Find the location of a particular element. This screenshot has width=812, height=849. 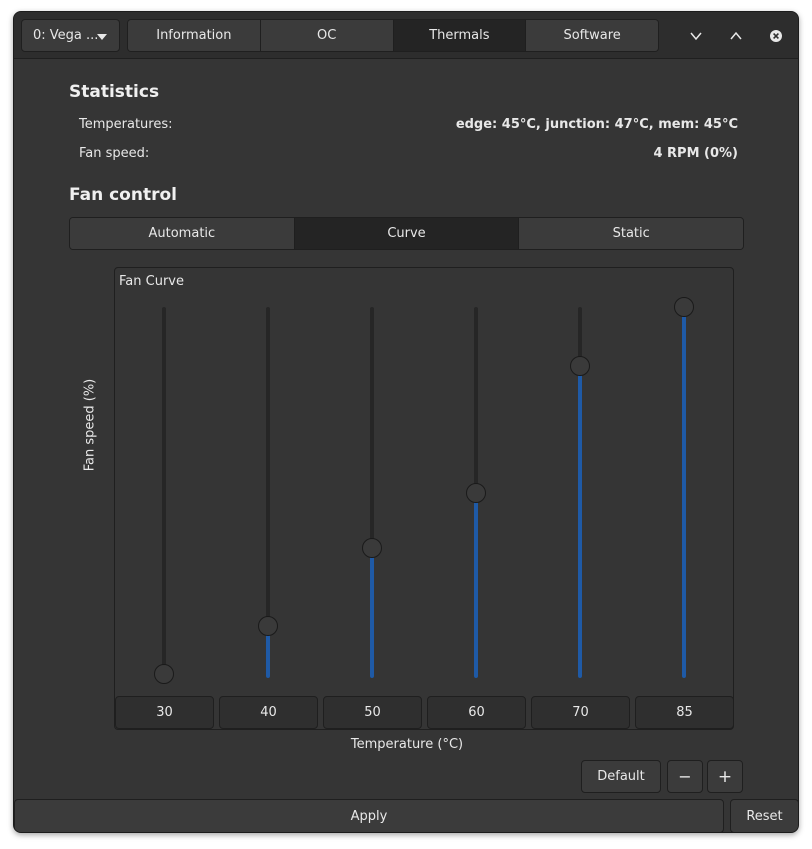

mode-label: Curve is located at coordinates (406, 233).